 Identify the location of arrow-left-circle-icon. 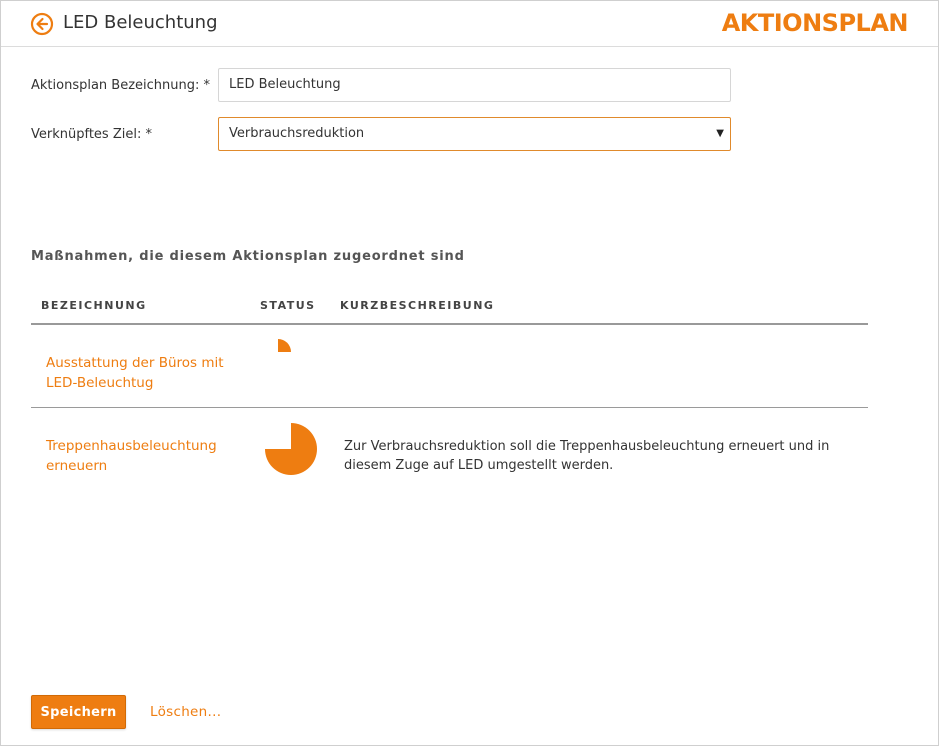
(42, 24).